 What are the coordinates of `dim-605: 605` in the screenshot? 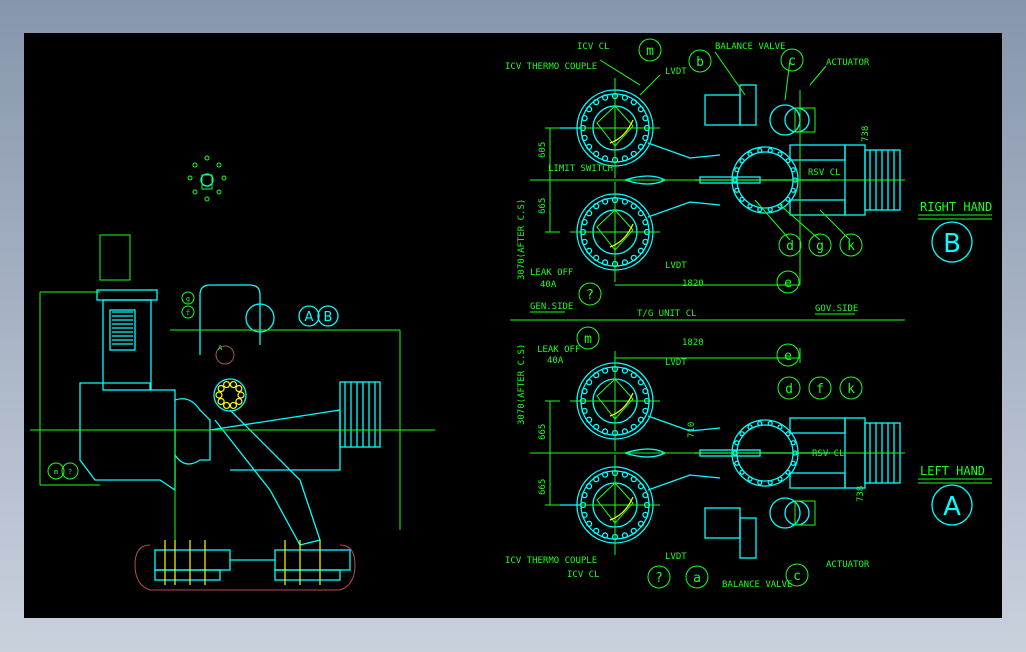 It's located at (543, 150).